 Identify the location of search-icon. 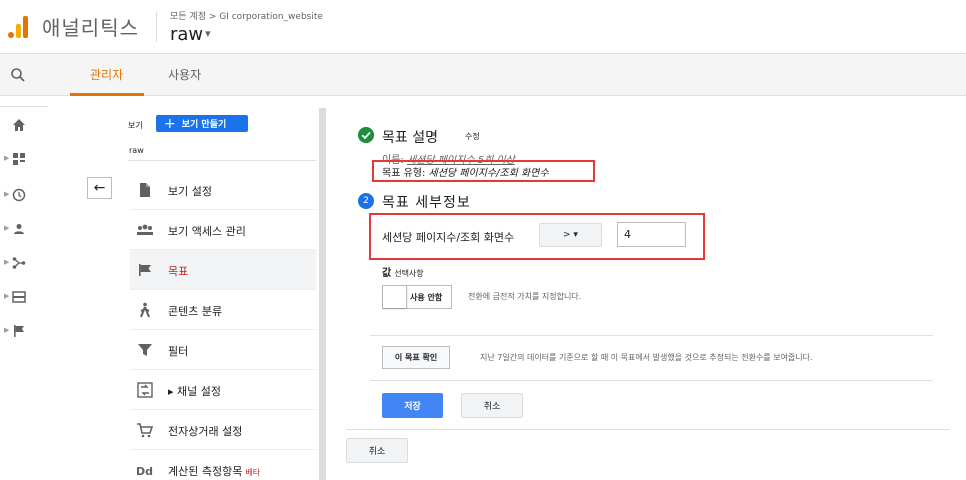
(18, 75).